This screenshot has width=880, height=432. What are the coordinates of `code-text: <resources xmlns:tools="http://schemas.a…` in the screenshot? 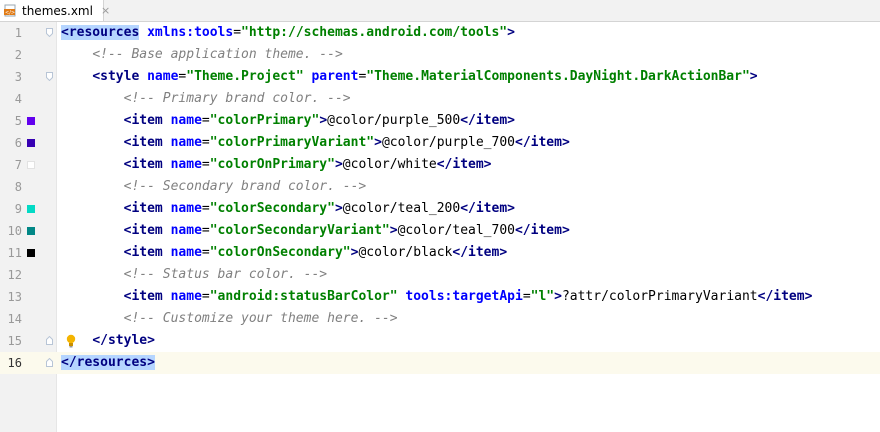 It's located at (288, 33).